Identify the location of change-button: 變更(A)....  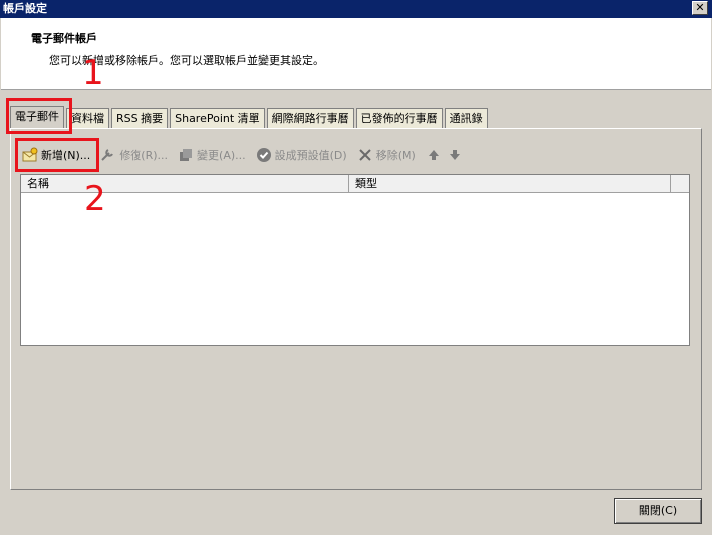
(212, 155).